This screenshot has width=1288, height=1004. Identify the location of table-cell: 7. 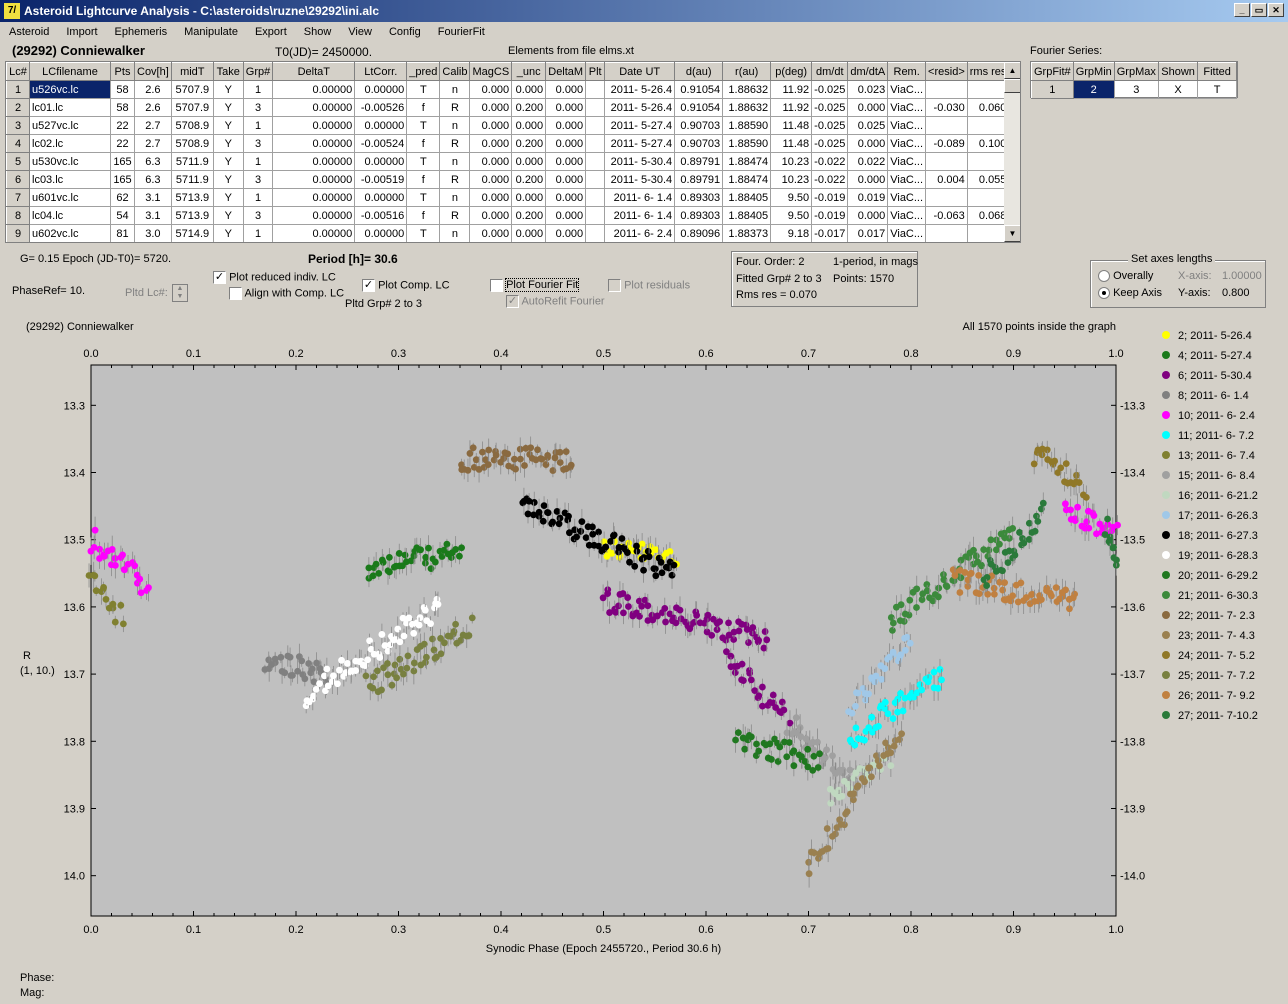
(18, 197).